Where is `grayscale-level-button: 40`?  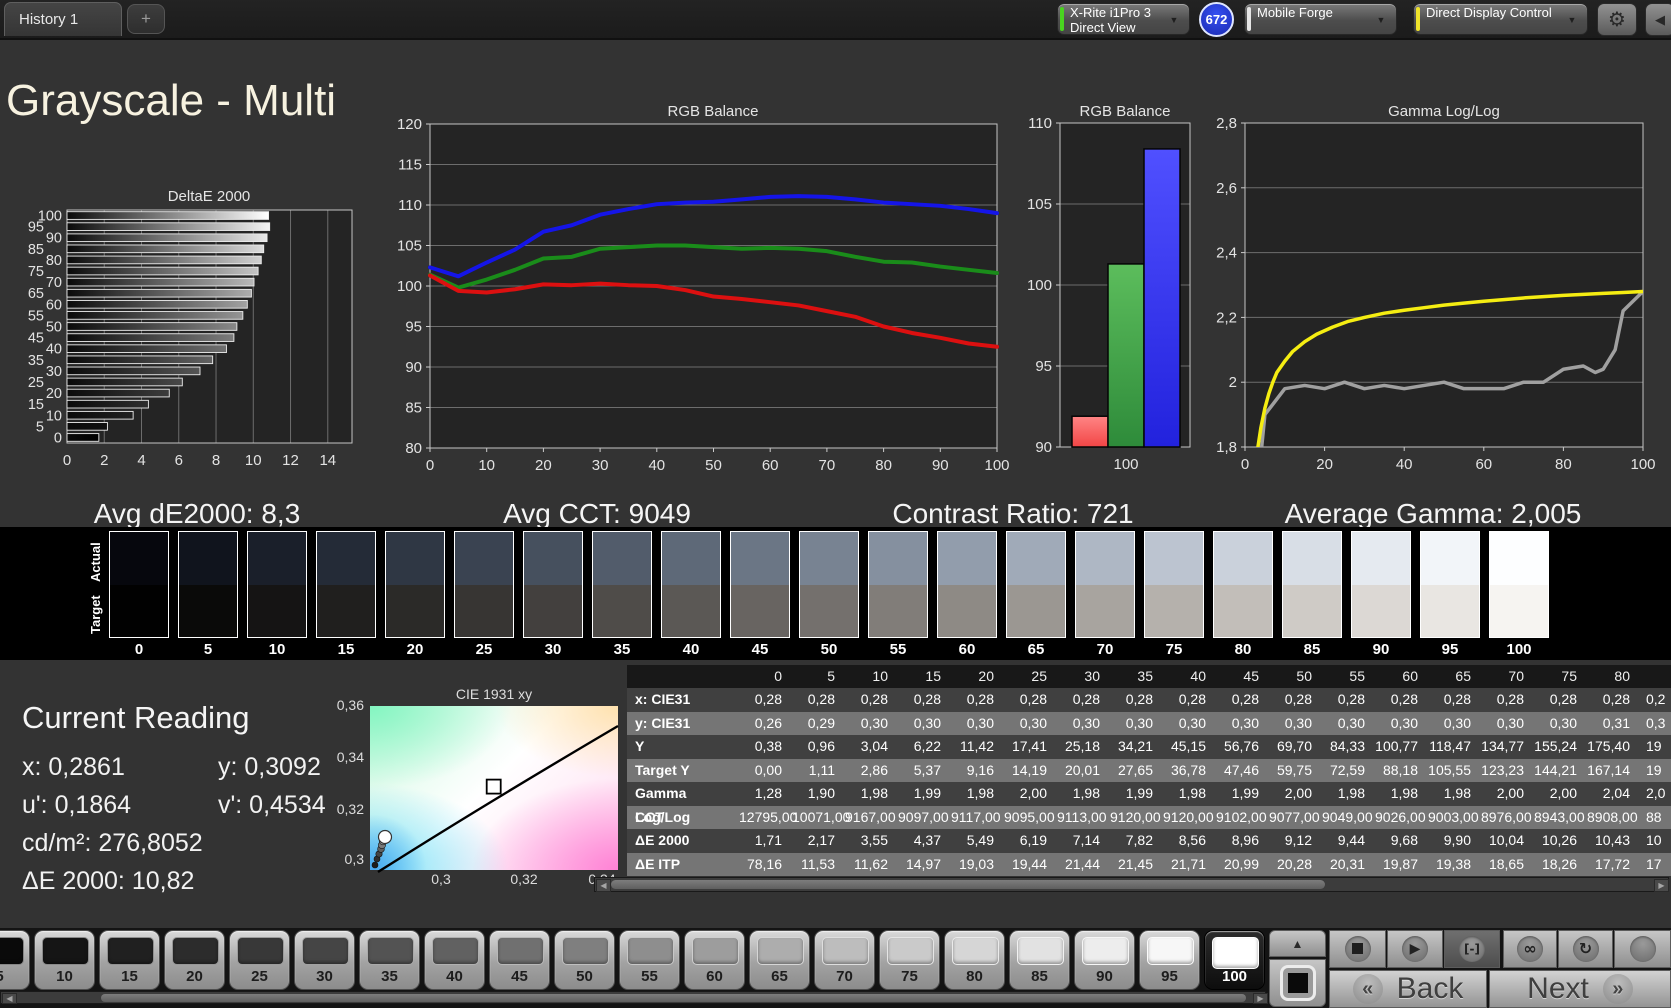 grayscale-level-button: 40 is located at coordinates (454, 960).